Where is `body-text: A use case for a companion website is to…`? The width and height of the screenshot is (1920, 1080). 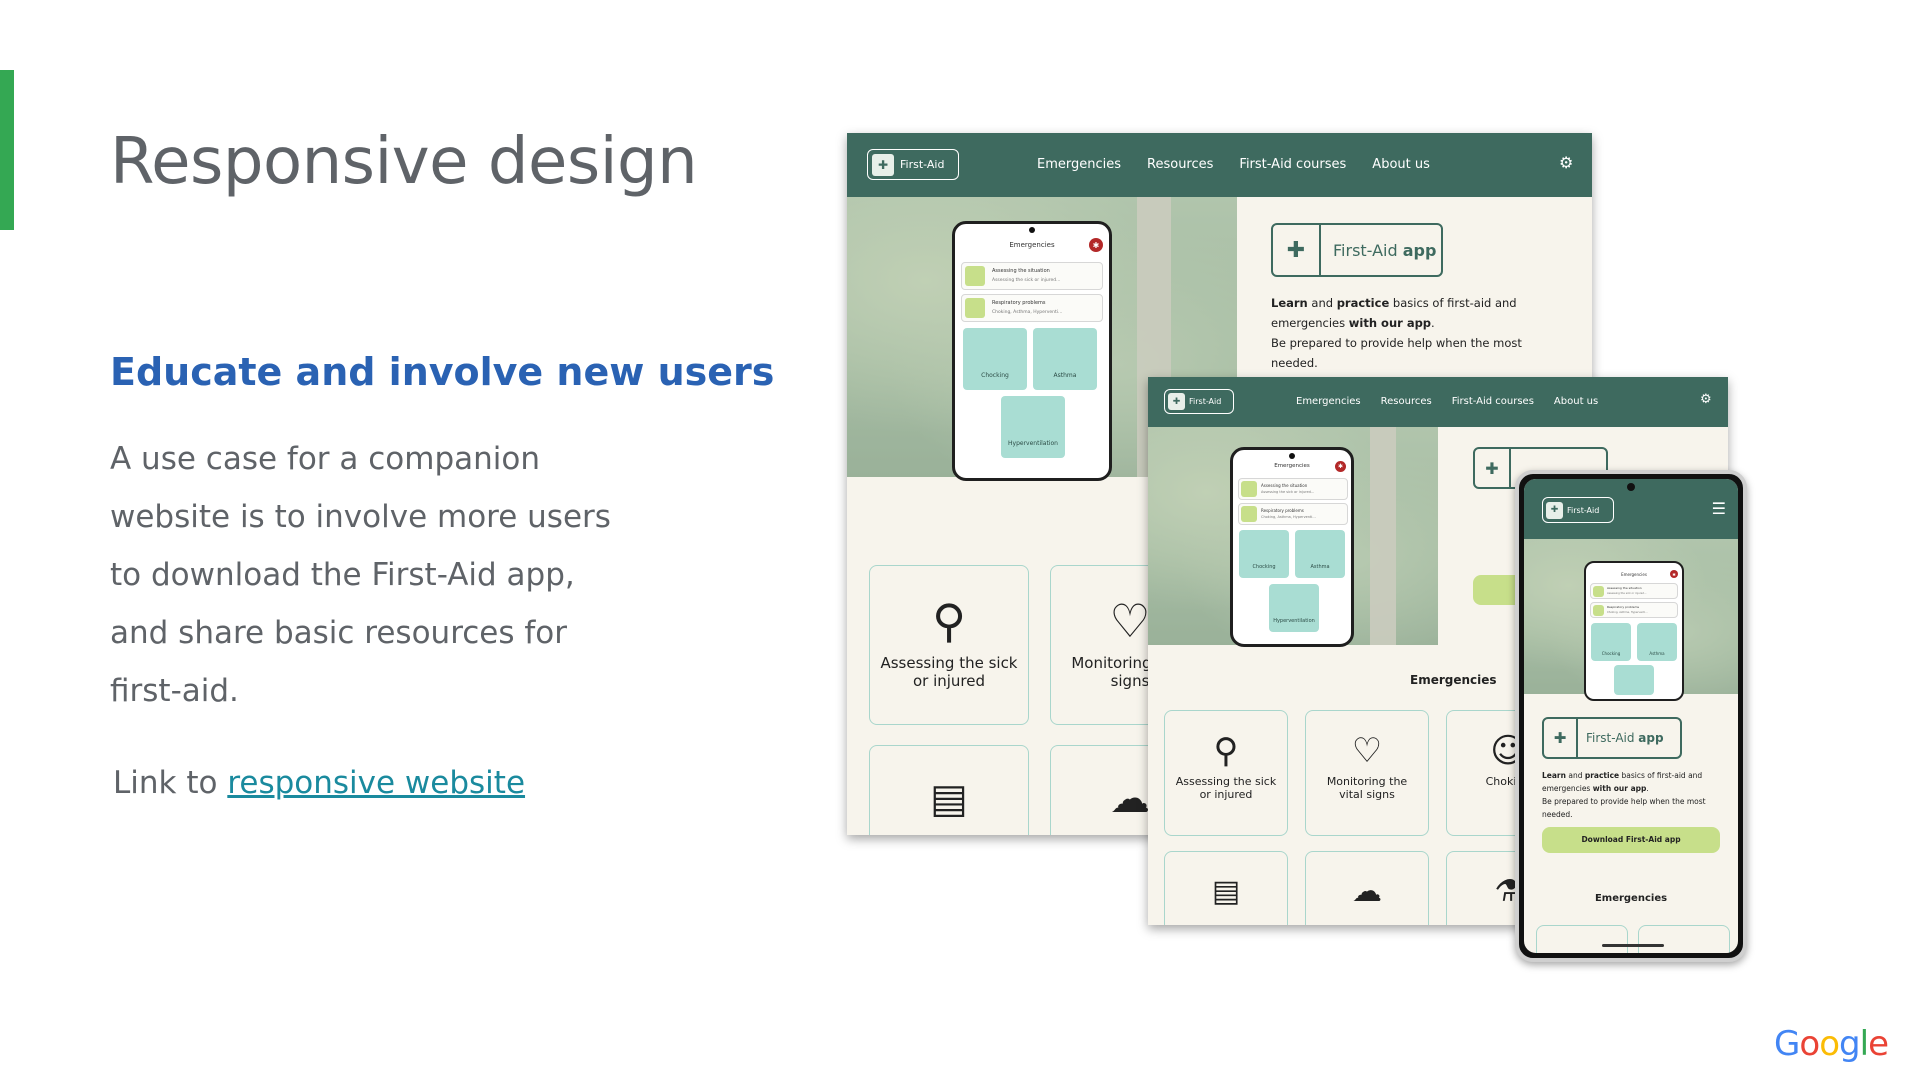
body-text: A use case for a companion website is to… is located at coordinates (370, 575).